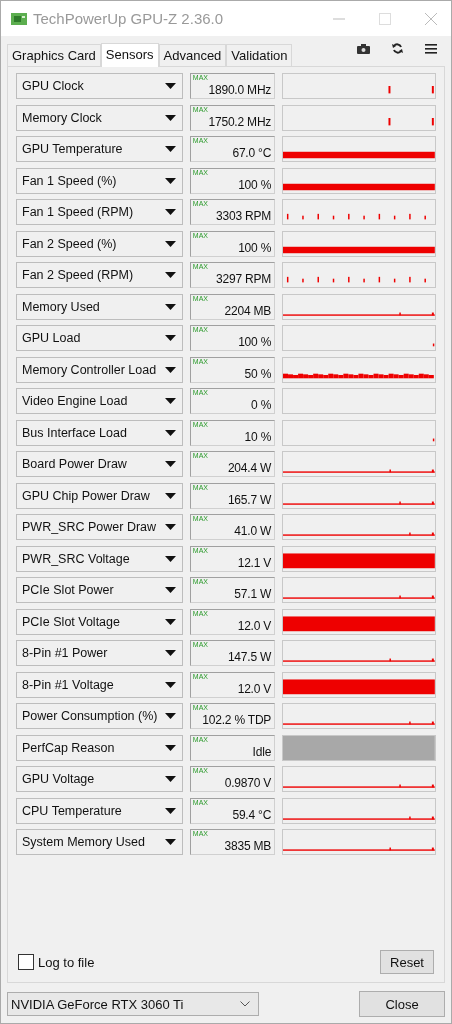  I want to click on sensor-dropdown: GPU Clock, so click(99, 86).